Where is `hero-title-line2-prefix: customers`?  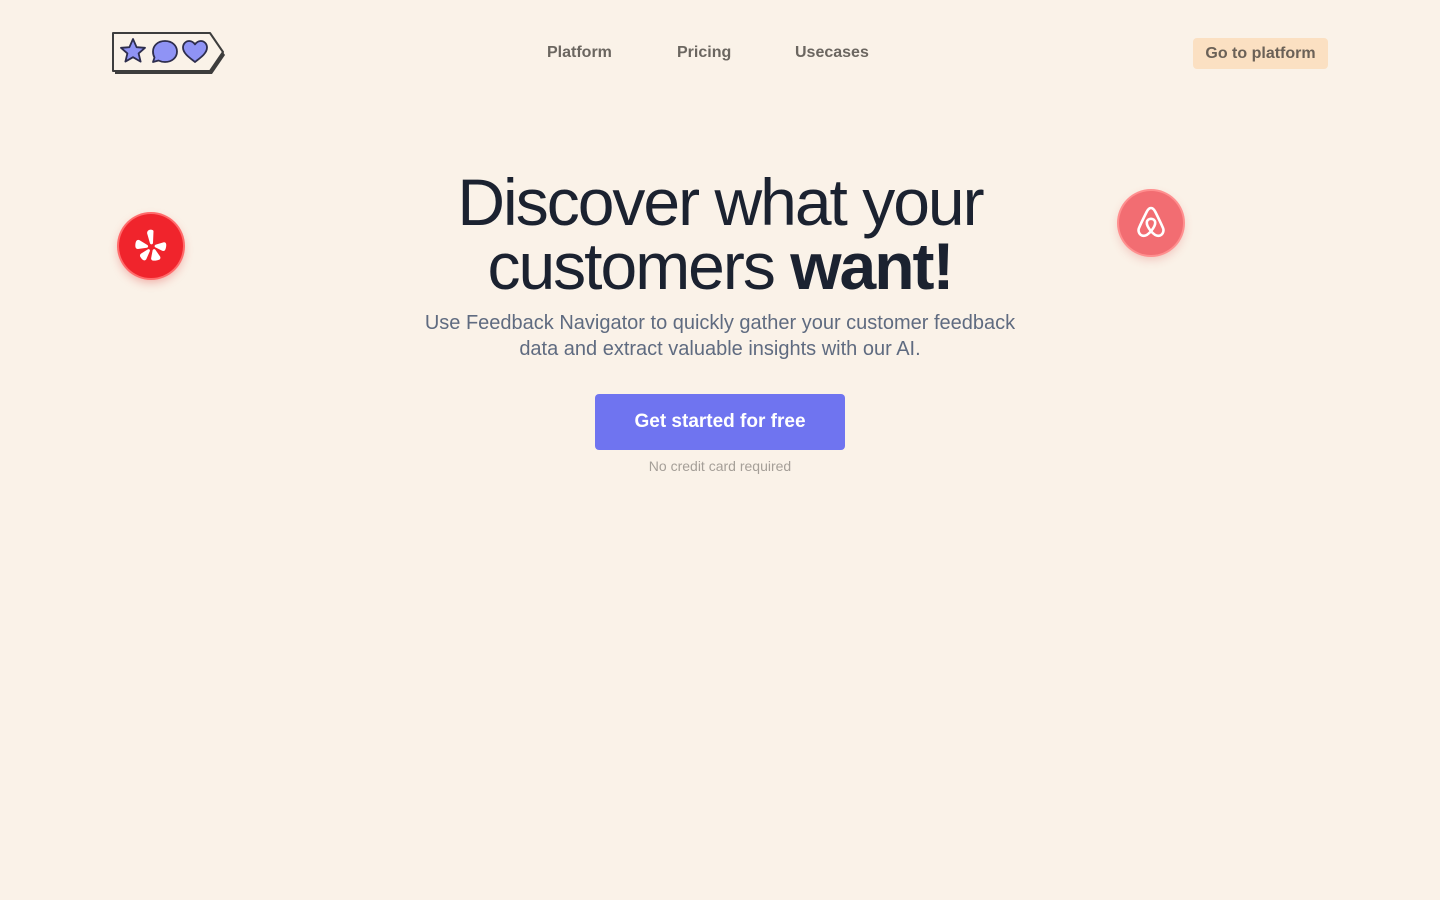
hero-title-line2-prefix: customers is located at coordinates (639, 266).